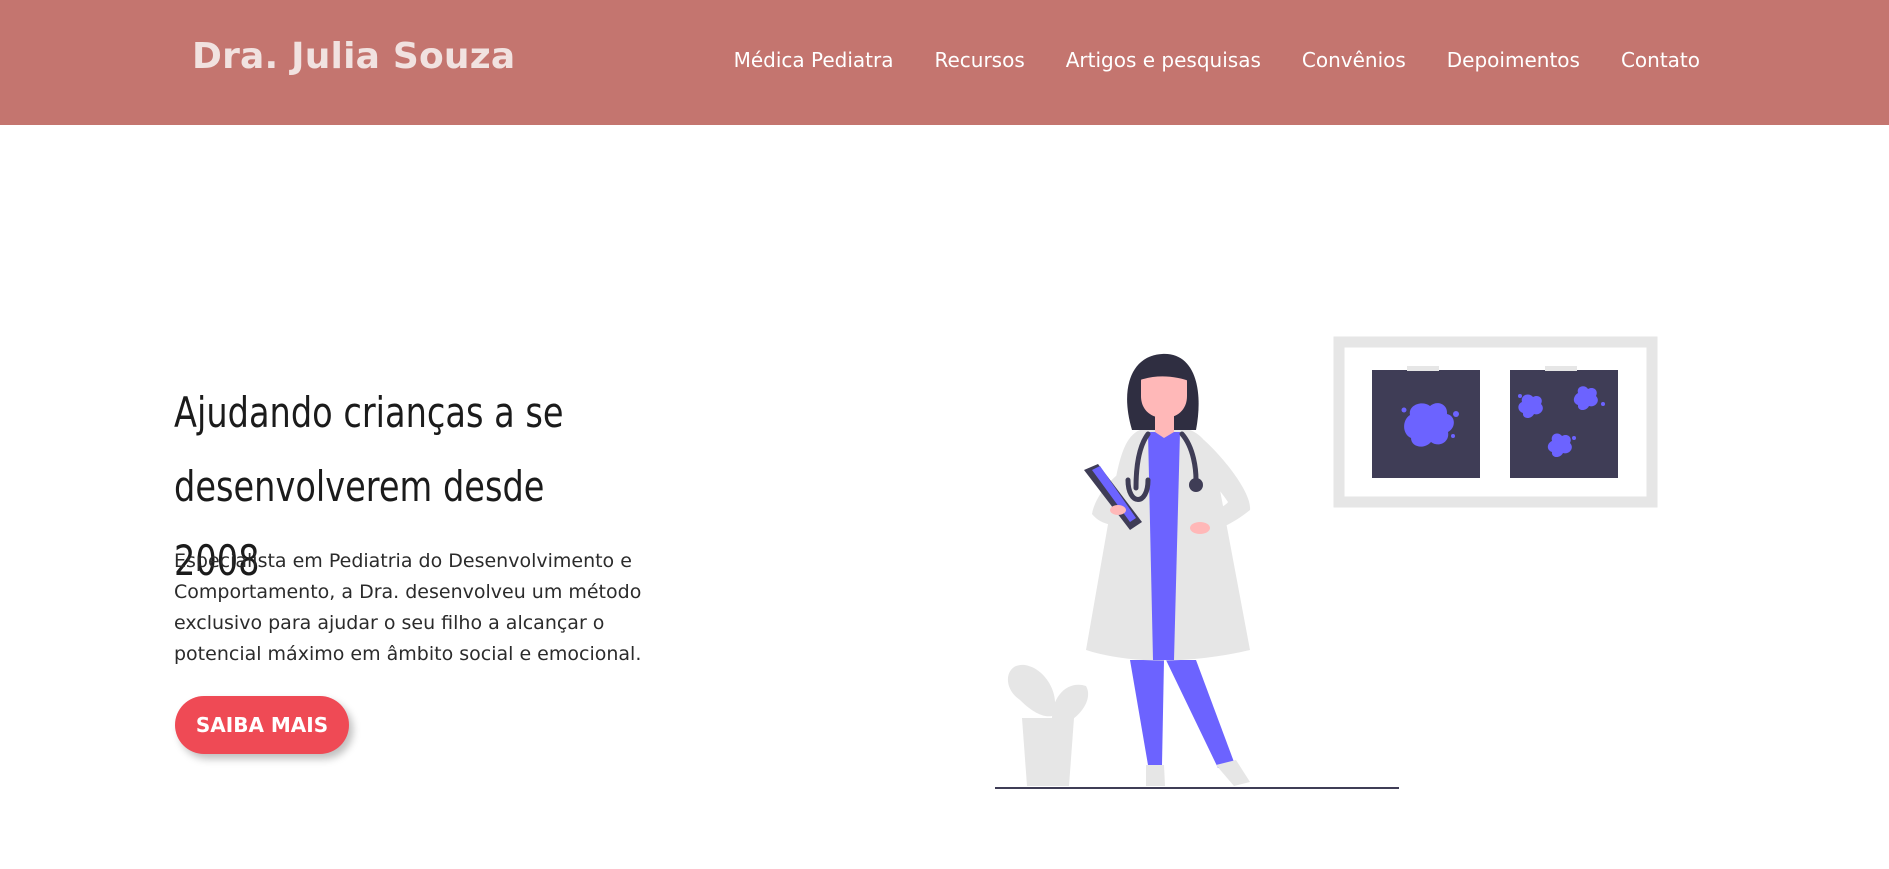  What do you see at coordinates (1660, 60) in the screenshot?
I see `nav-contato: Contato` at bounding box center [1660, 60].